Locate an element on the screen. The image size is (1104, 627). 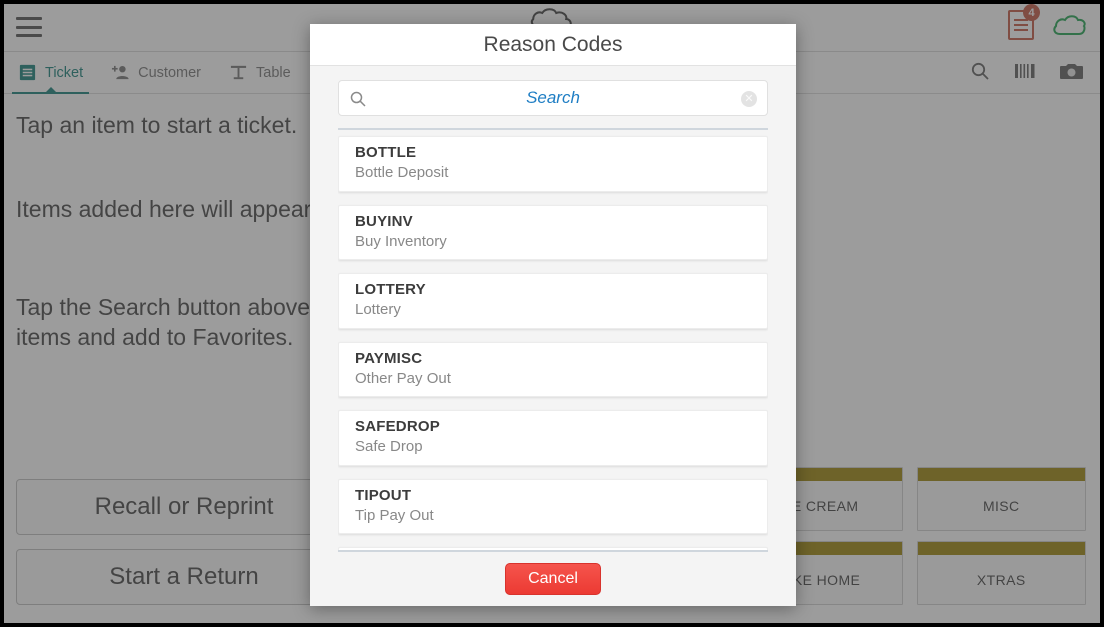
list-item: SAFEDROP Safe Drop is located at coordinates (553, 438).